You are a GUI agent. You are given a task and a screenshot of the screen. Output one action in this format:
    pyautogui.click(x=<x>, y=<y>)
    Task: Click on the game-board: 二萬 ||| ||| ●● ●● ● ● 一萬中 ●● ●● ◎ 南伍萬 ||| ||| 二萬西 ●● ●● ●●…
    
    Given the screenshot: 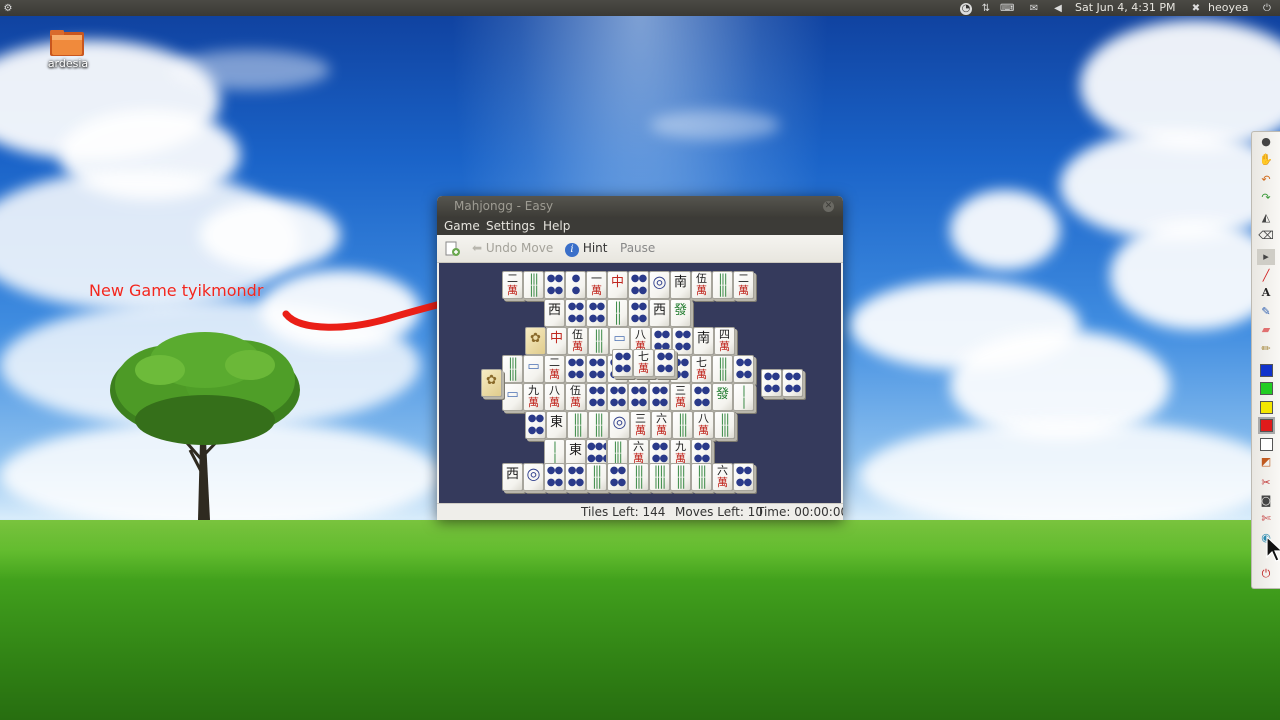 What is the action you would take?
    pyautogui.click(x=640, y=383)
    